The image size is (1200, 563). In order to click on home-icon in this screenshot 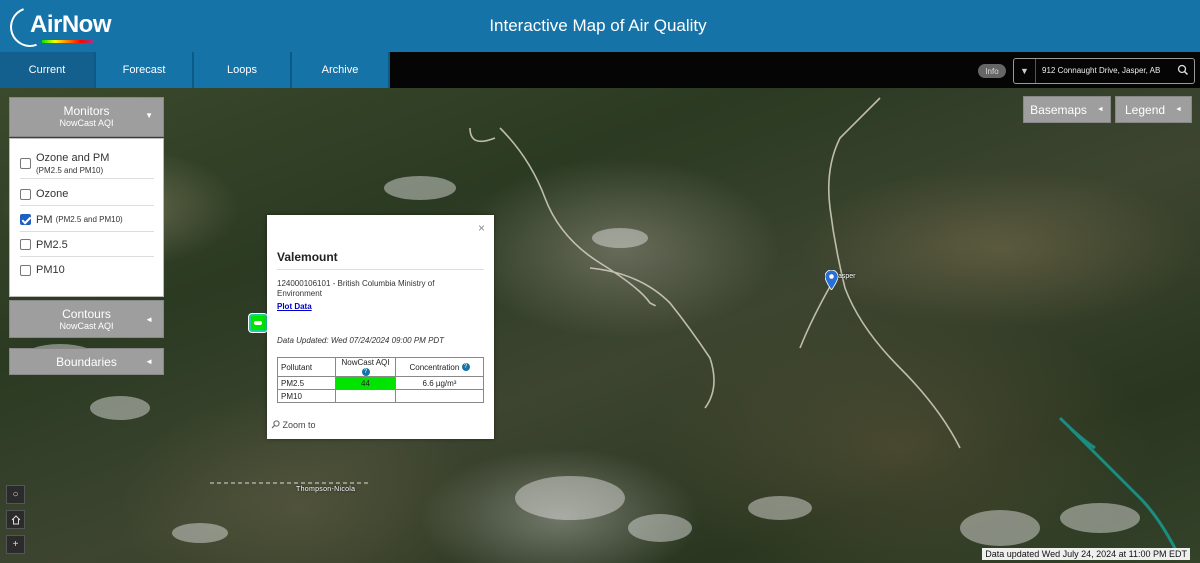, I will do `click(15, 519)`.